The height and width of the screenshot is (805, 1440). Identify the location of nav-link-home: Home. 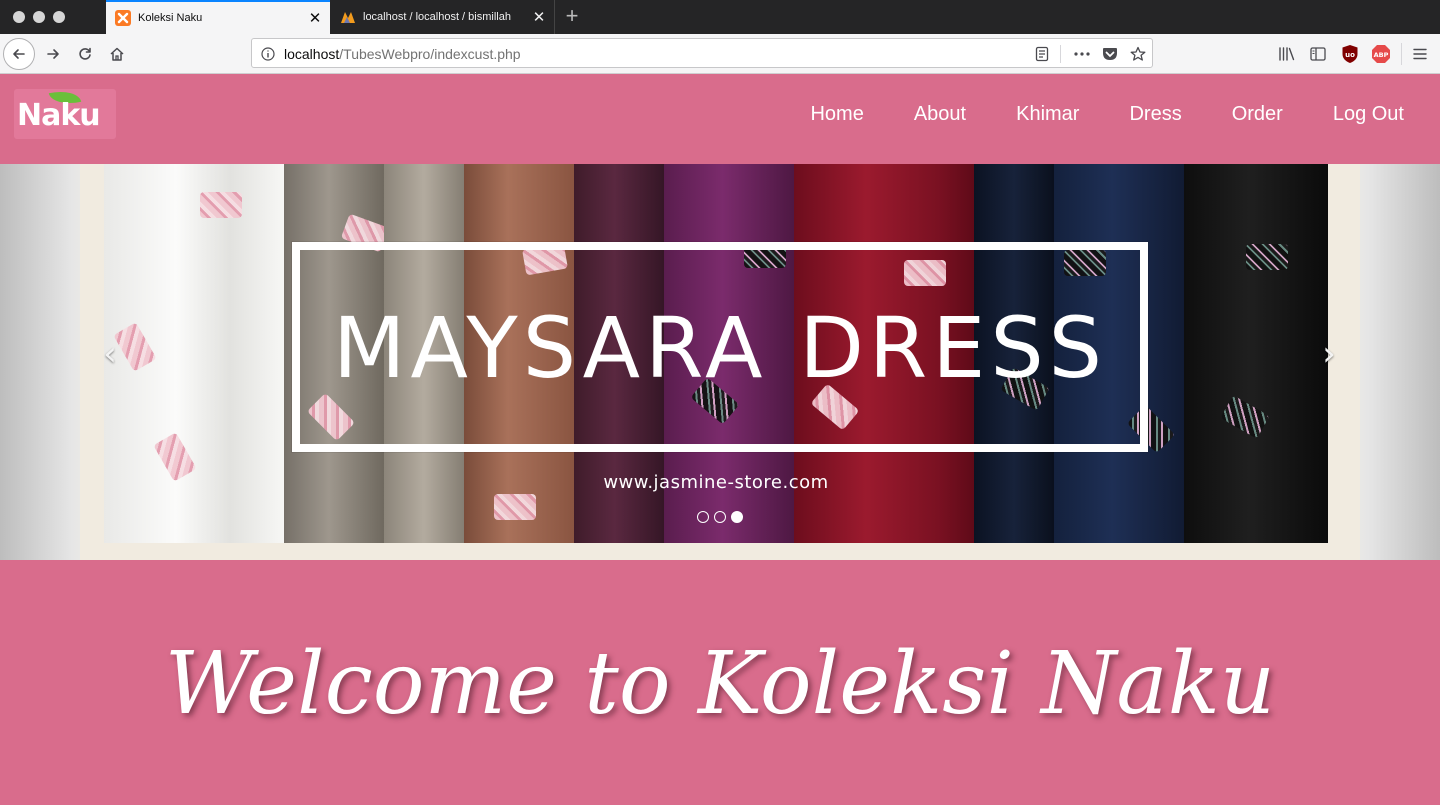
(836, 114).